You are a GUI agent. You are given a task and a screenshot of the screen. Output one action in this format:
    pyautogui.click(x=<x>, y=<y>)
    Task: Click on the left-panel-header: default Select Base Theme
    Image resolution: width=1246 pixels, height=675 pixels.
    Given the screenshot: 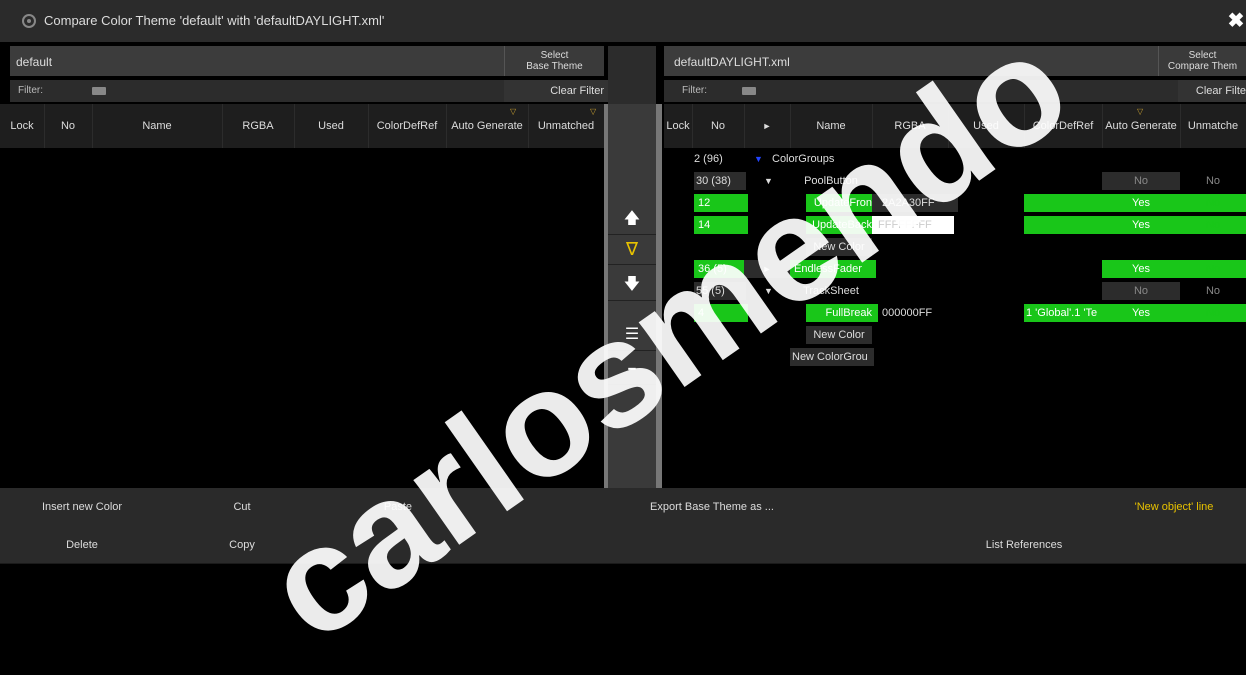 What is the action you would take?
    pyautogui.click(x=307, y=61)
    